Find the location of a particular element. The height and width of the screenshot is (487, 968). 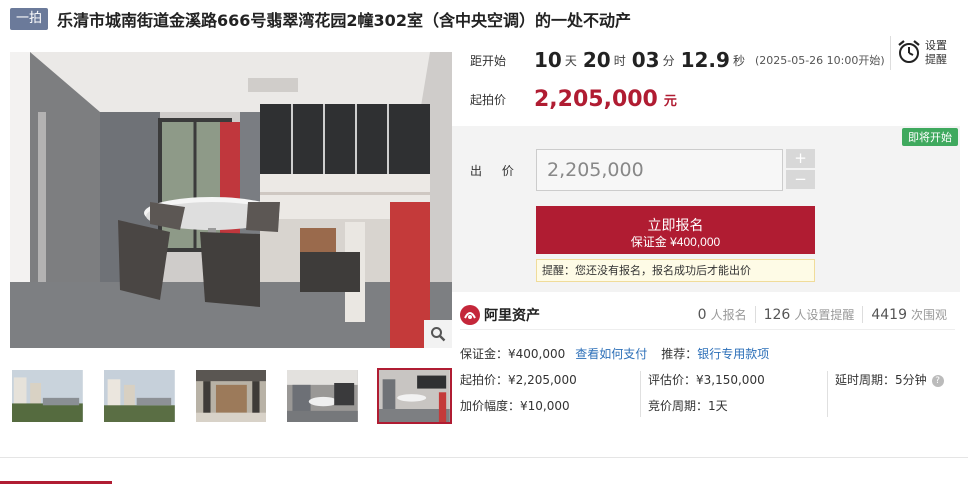

reminder-text: 设置 提醒 is located at coordinates (936, 53).